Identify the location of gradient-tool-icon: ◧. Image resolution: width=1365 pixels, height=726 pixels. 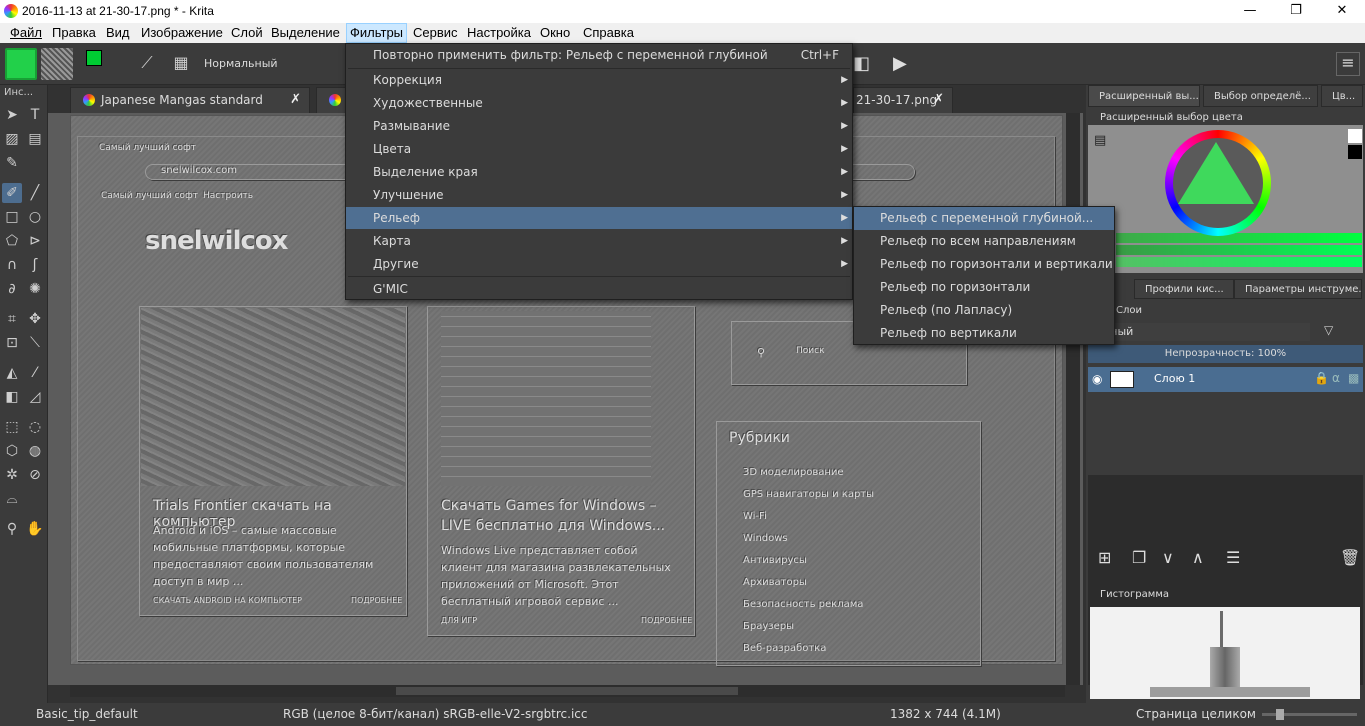
(12, 397).